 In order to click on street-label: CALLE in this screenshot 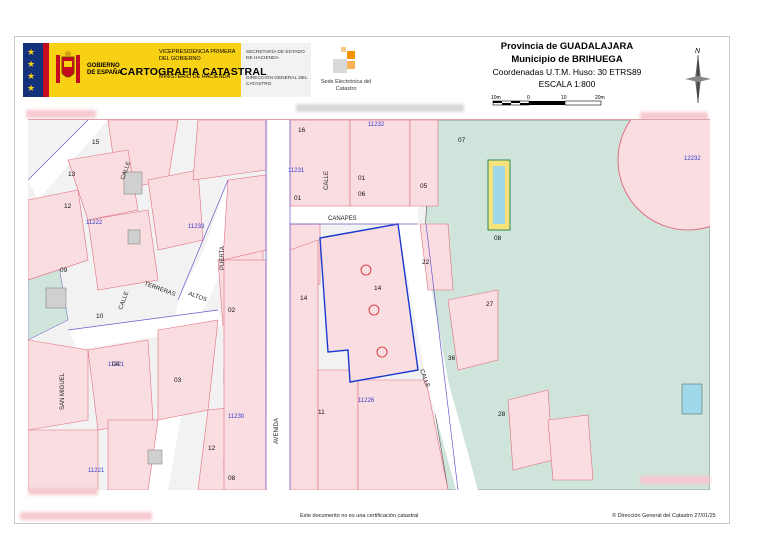, I will do `click(327, 180)`.